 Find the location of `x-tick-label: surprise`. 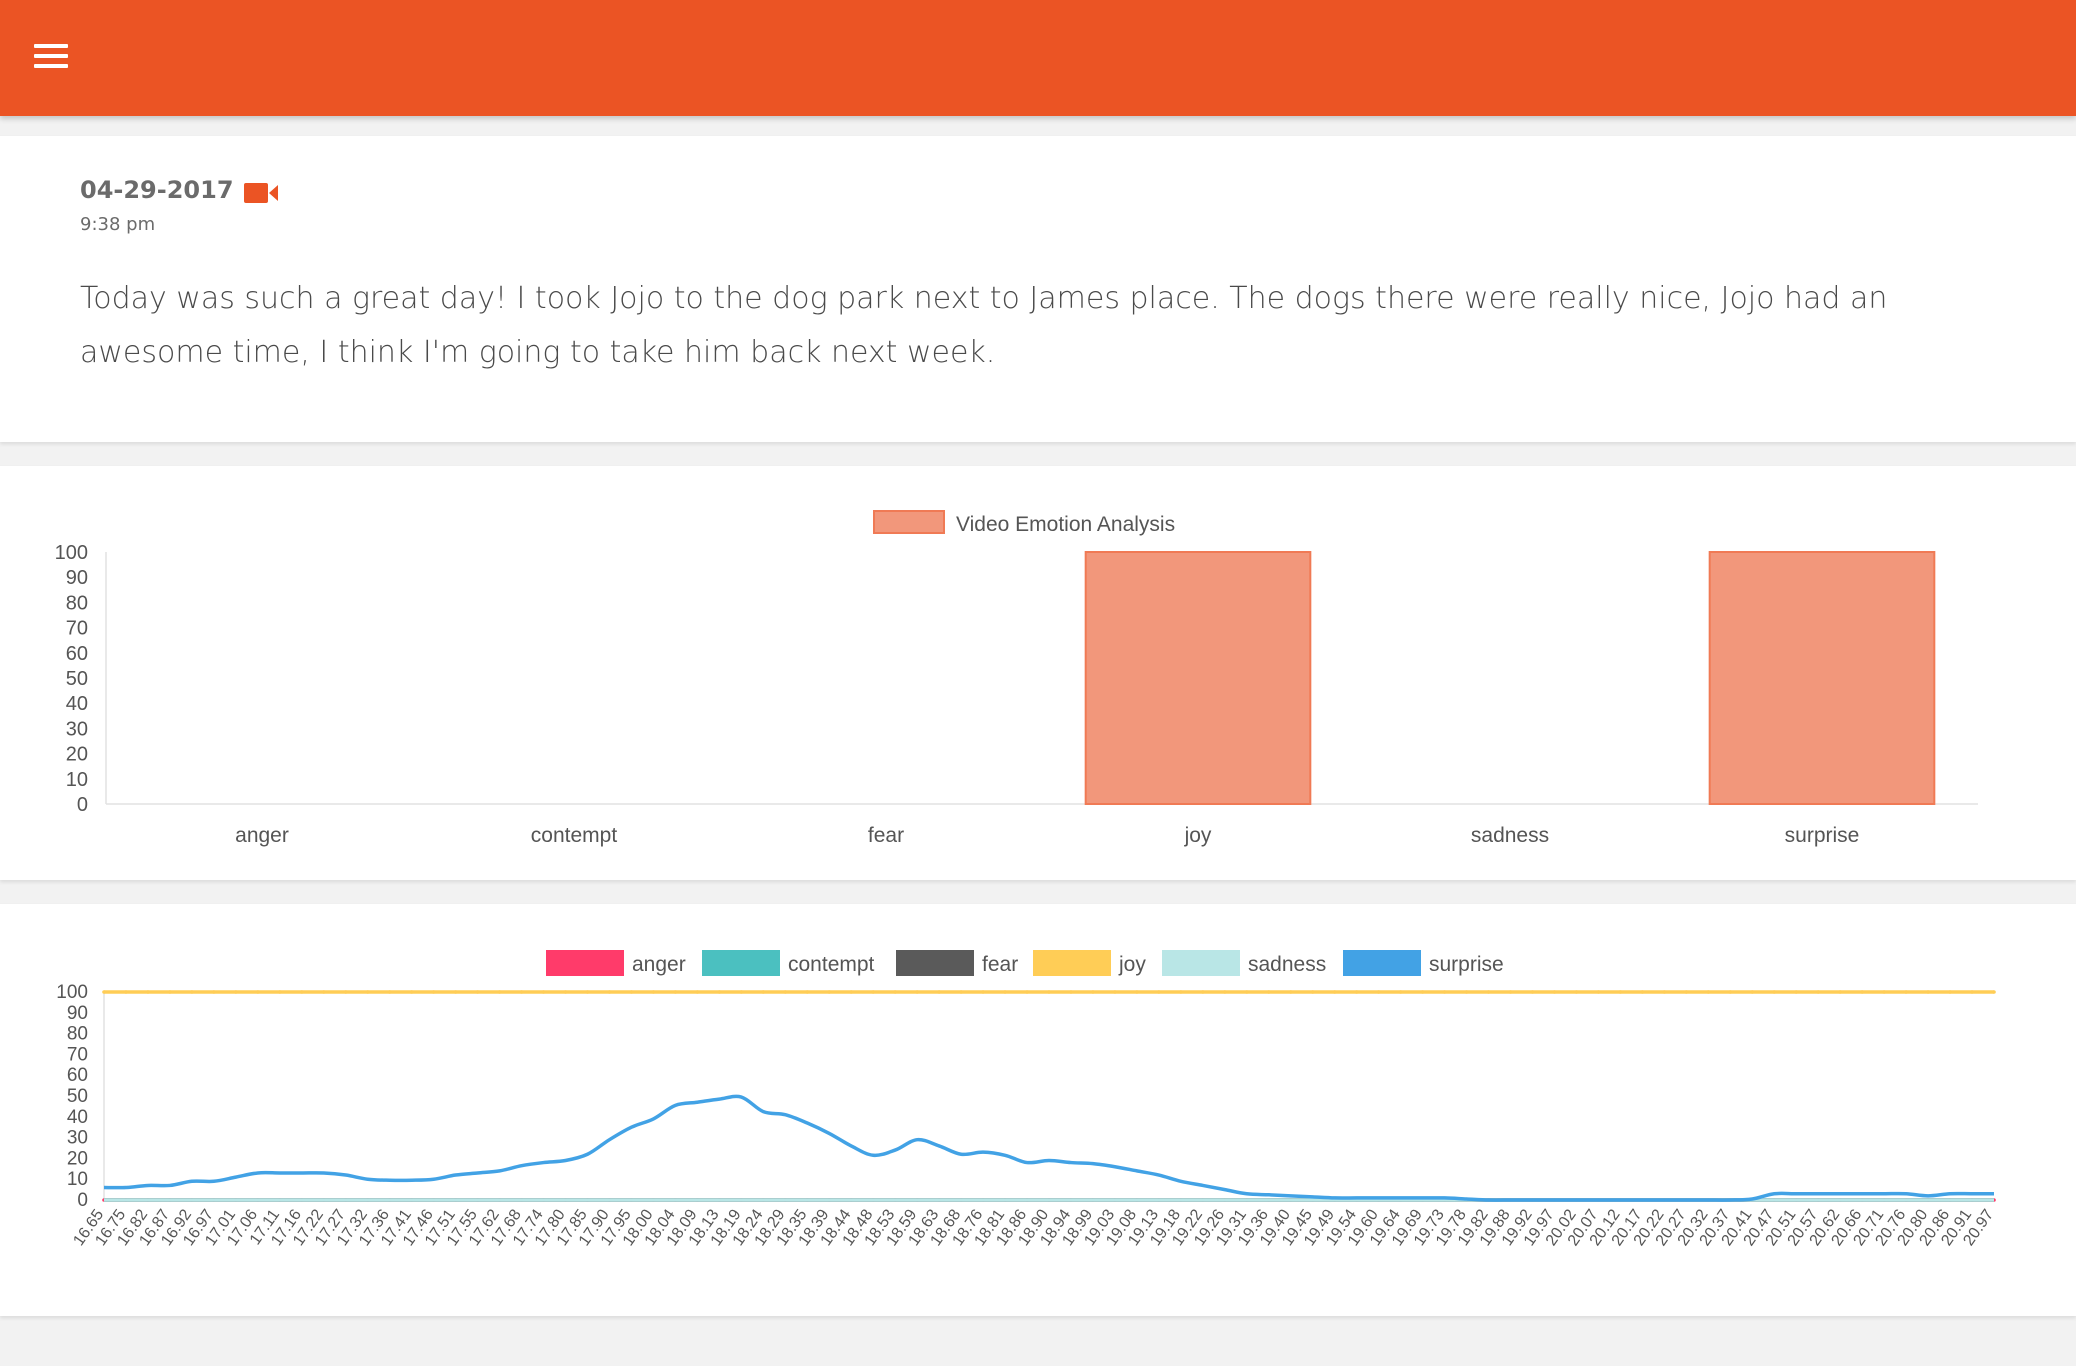

x-tick-label: surprise is located at coordinates (1822, 835).